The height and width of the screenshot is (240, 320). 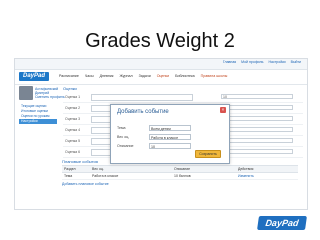 I want to click on grade-label: Оценка 5, so click(x=73, y=141).